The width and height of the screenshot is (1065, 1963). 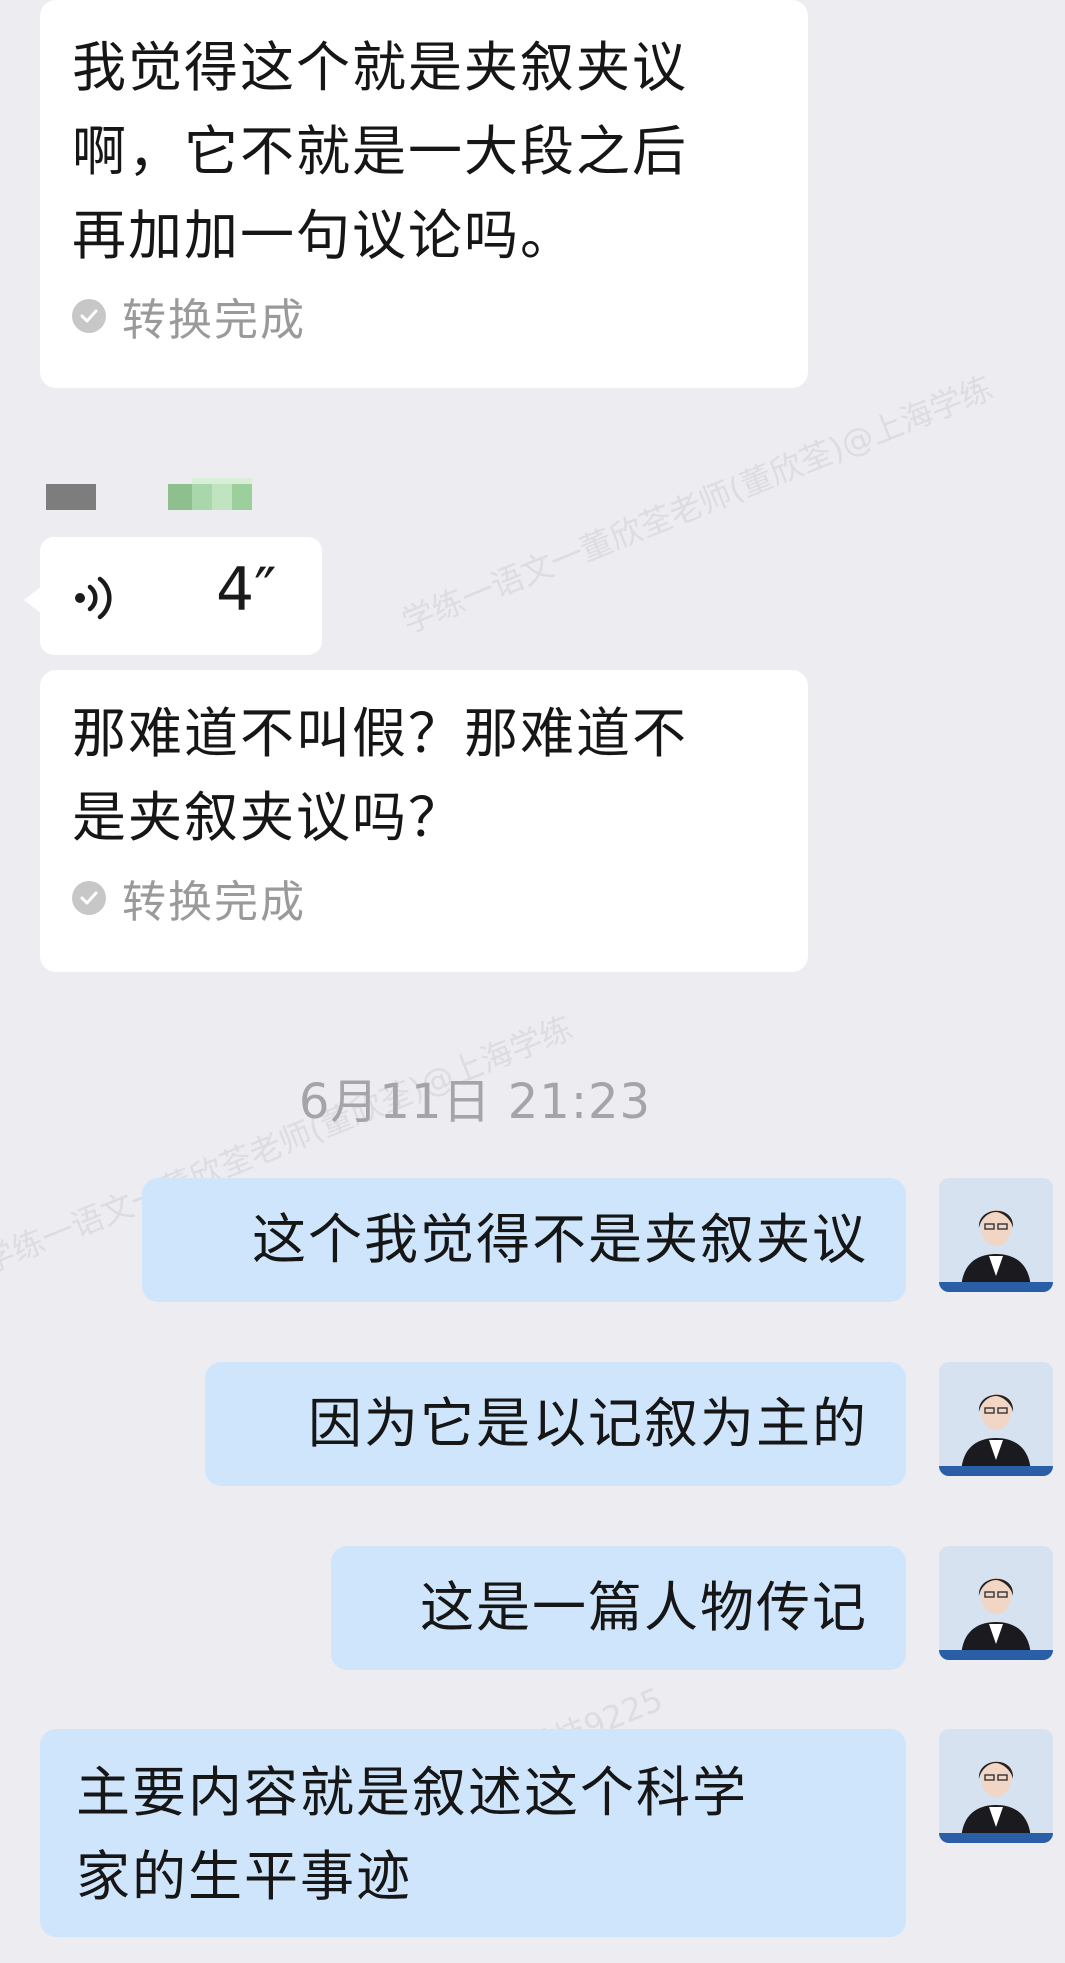 What do you see at coordinates (588, 1423) in the screenshot?
I see `message-text: 因为它是以记叙为主的` at bounding box center [588, 1423].